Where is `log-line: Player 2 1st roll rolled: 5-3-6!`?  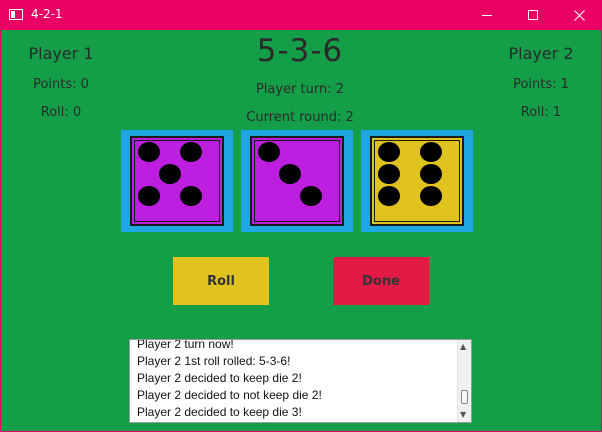 log-line: Player 2 1st roll rolled: 5-3-6! is located at coordinates (214, 361).